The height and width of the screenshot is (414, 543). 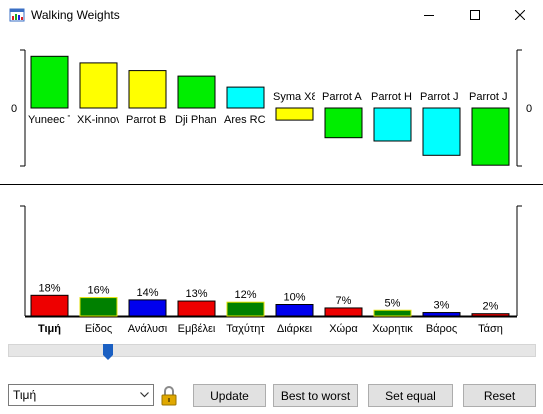 I want to click on weight-value-label: 10%, so click(x=294, y=298).